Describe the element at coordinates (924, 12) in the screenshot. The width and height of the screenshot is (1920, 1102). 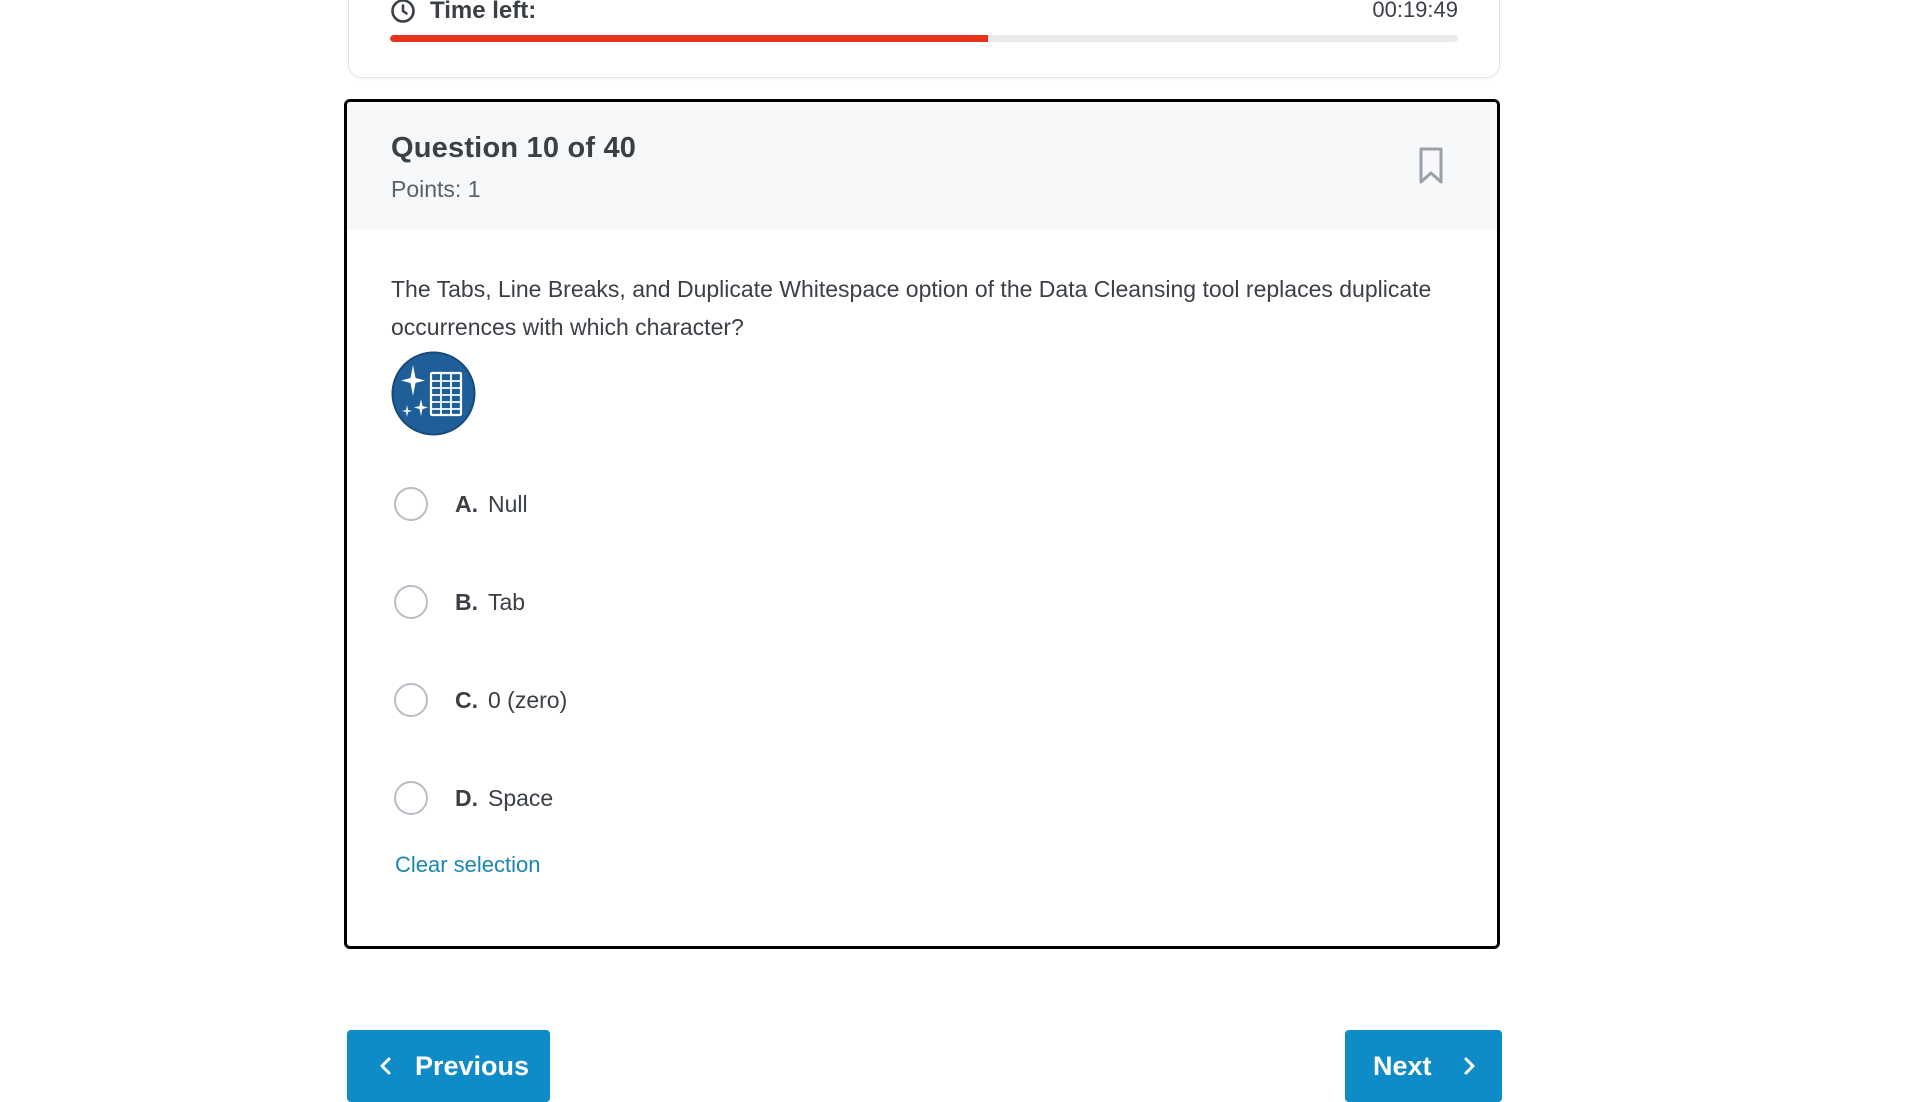
I see `timer-row: Time left: 00:19:49` at that location.